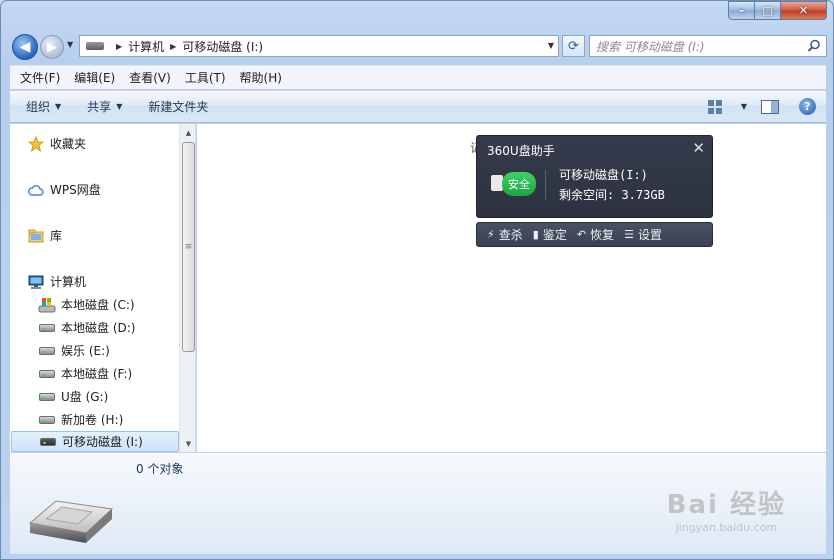  What do you see at coordinates (56, 143) in the screenshot?
I see `nav-favorites: 收藏夹` at bounding box center [56, 143].